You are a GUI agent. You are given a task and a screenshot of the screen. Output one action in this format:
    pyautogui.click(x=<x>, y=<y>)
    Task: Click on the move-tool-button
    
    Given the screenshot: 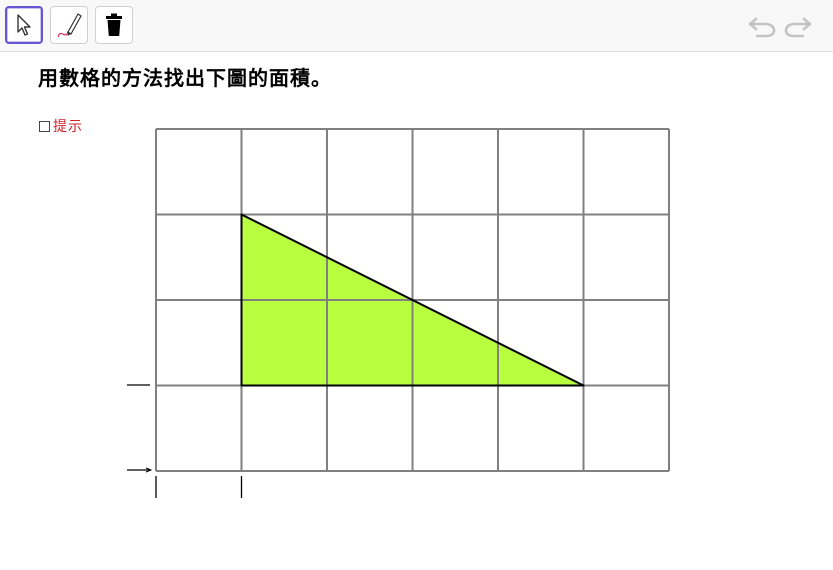 What is the action you would take?
    pyautogui.click(x=24, y=25)
    